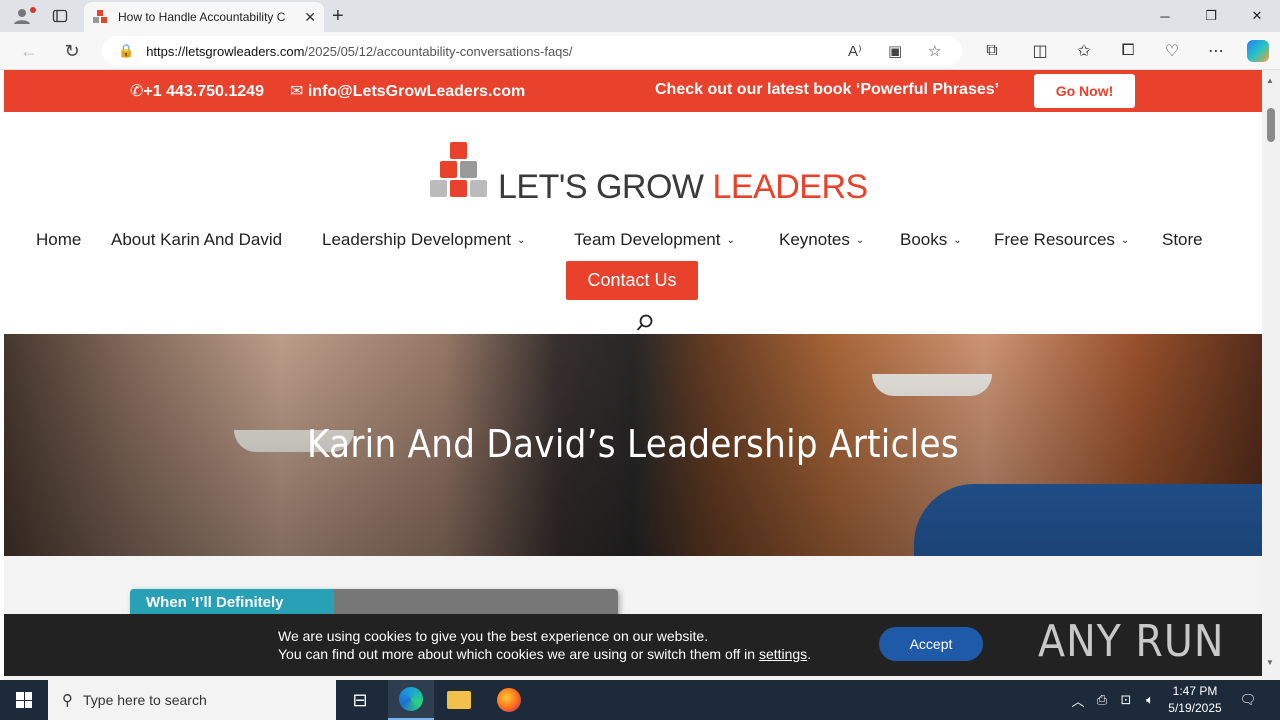 This screenshot has width=1280, height=720. What do you see at coordinates (1195, 691) in the screenshot?
I see `clock-time: 1:47 PM` at bounding box center [1195, 691].